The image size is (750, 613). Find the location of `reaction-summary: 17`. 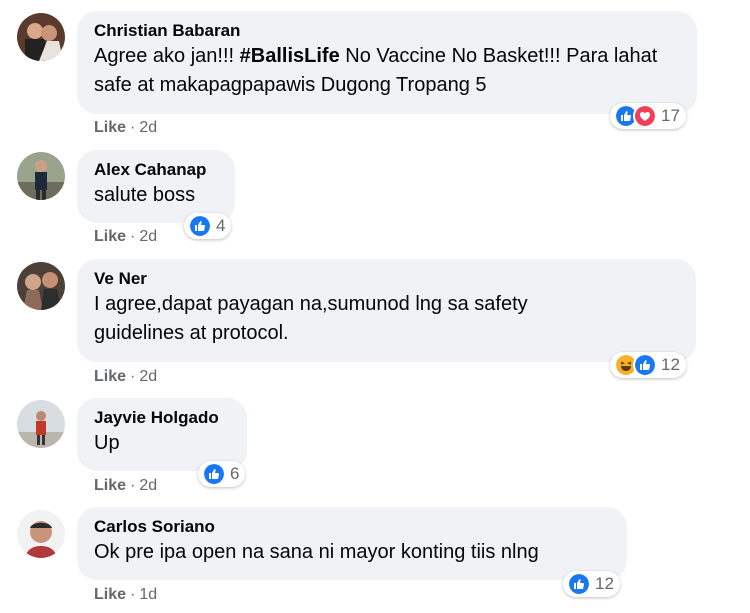

reaction-summary: 17 is located at coordinates (648, 116).